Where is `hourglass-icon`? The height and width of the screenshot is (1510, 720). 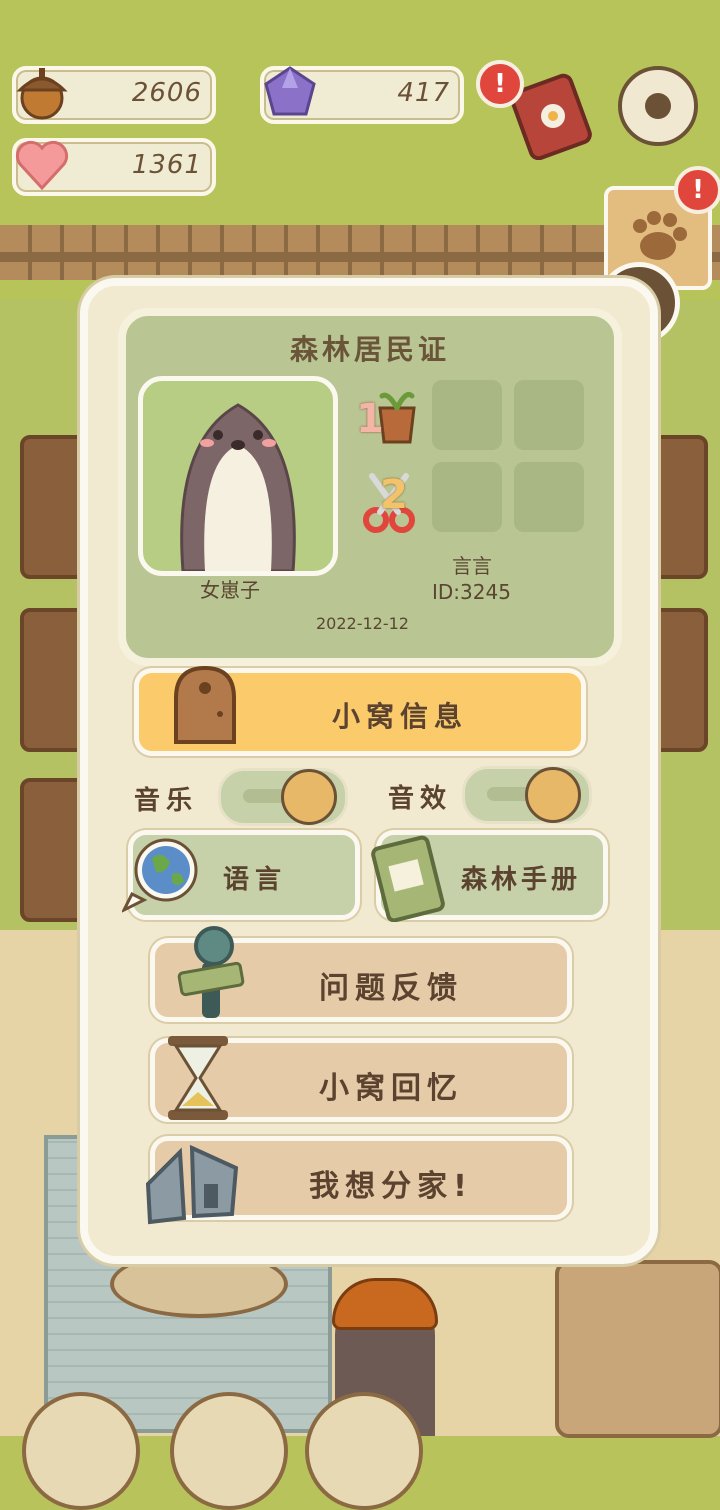 hourglass-icon is located at coordinates (200, 1078).